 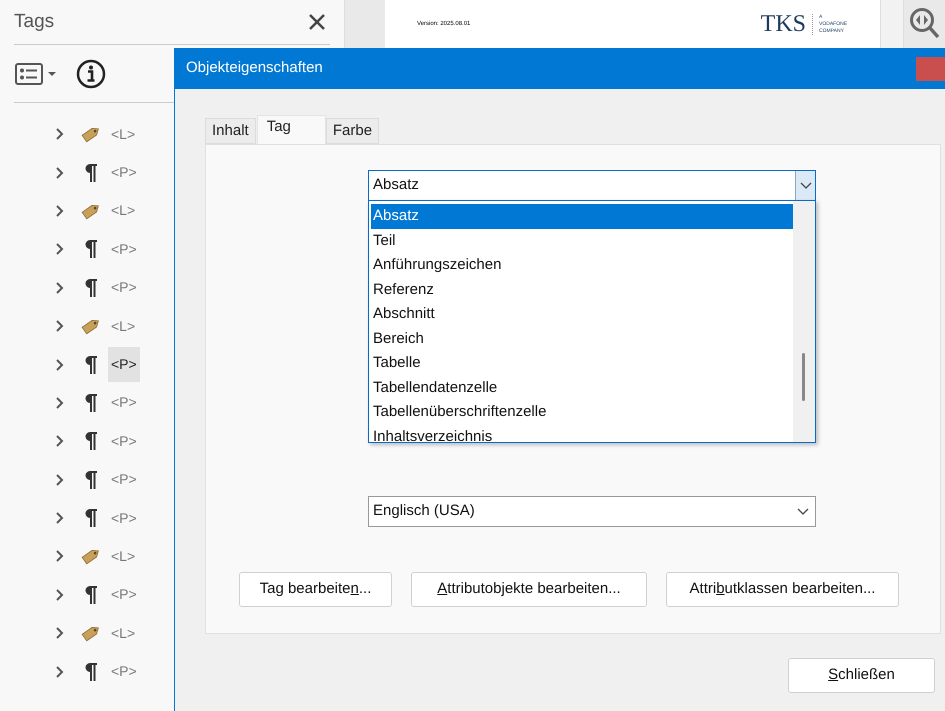 I want to click on info-icon, so click(x=91, y=73).